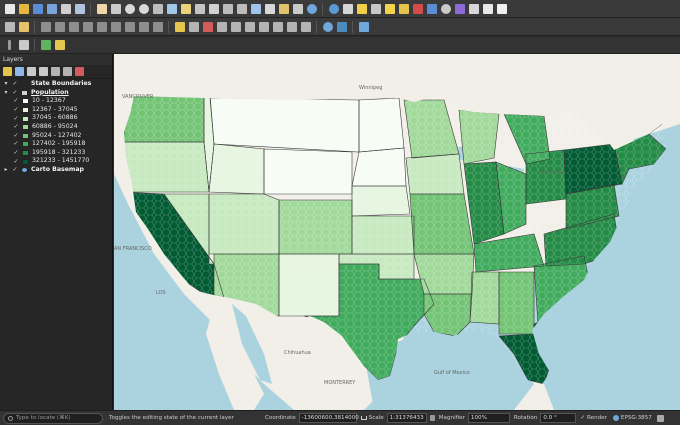  What do you see at coordinates (9, 26) in the screenshot?
I see `current-edits-icon` at bounding box center [9, 26].